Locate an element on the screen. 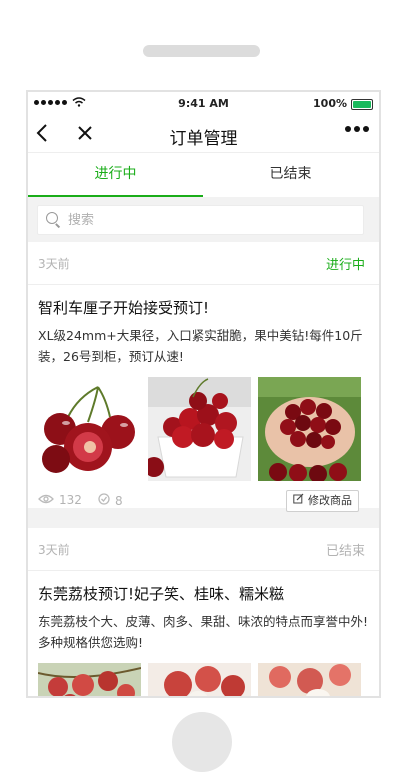 The image size is (403, 772). cherries-bowl-image is located at coordinates (199, 429).